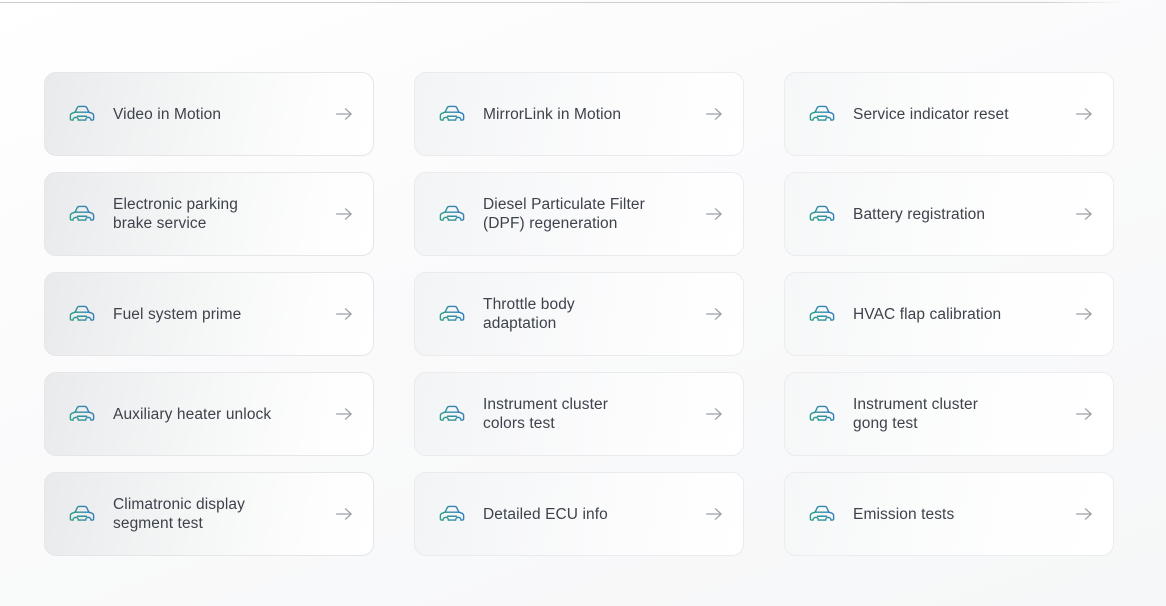 The height and width of the screenshot is (606, 1166). What do you see at coordinates (915, 414) in the screenshot?
I see `service-function-label: Instrument cluster gong test` at bounding box center [915, 414].